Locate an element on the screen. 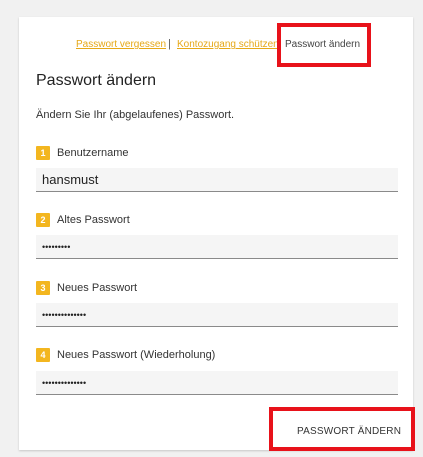 The height and width of the screenshot is (457, 423). highlight-box-submit is located at coordinates (342, 429).